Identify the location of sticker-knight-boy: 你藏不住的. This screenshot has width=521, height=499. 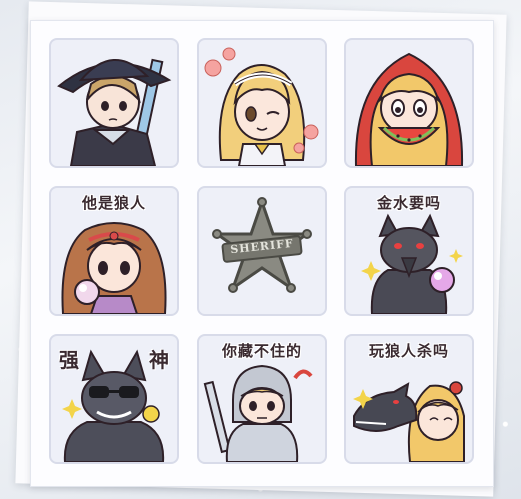
(262, 399).